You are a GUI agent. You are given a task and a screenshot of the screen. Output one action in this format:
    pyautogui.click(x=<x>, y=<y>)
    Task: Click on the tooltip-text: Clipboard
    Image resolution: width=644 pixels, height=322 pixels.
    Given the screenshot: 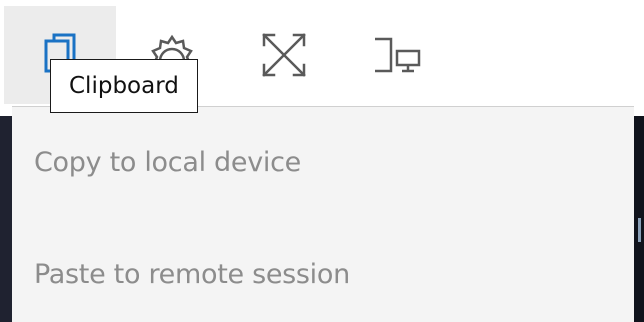 What is the action you would take?
    pyautogui.click(x=124, y=86)
    